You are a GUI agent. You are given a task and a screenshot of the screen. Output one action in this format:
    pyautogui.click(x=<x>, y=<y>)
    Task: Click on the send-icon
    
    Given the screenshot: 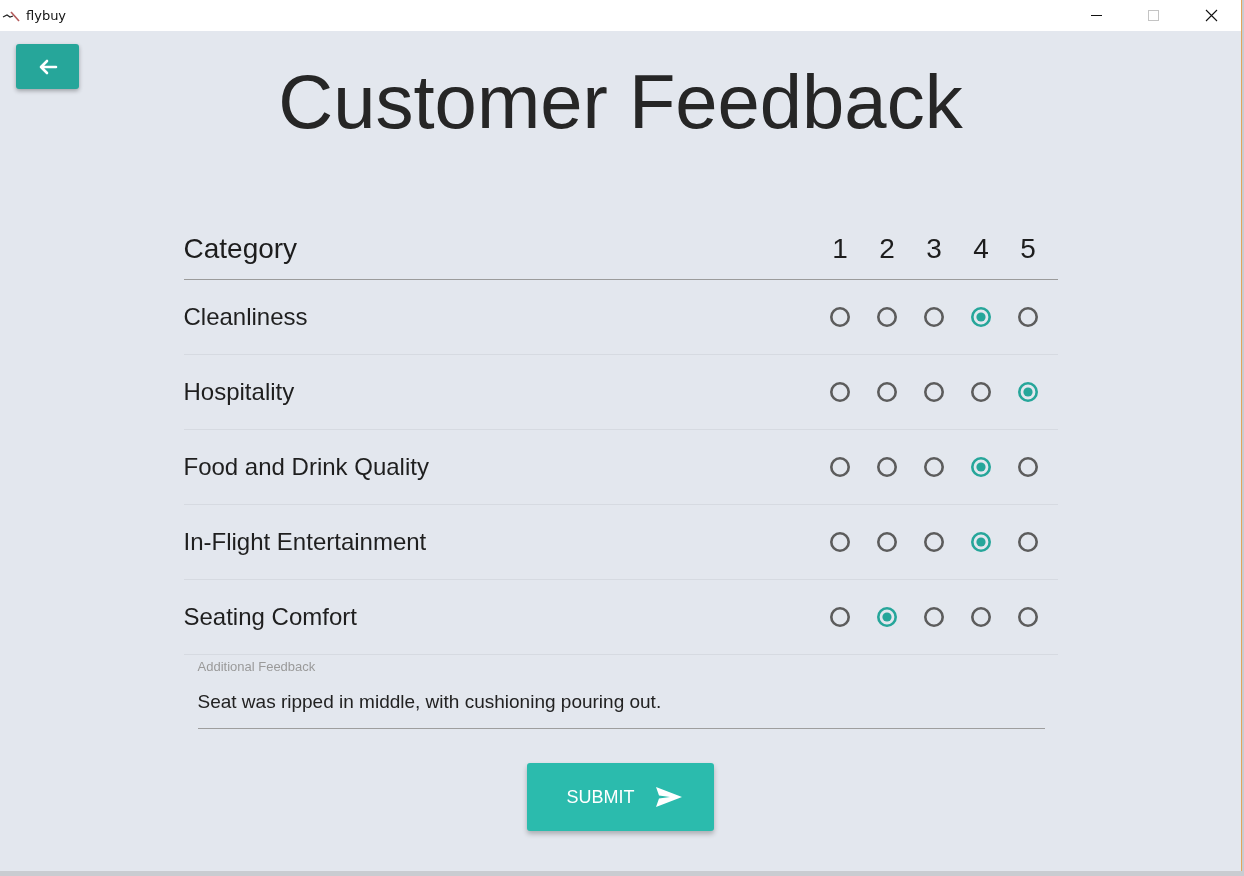 What is the action you would take?
    pyautogui.click(x=668, y=797)
    